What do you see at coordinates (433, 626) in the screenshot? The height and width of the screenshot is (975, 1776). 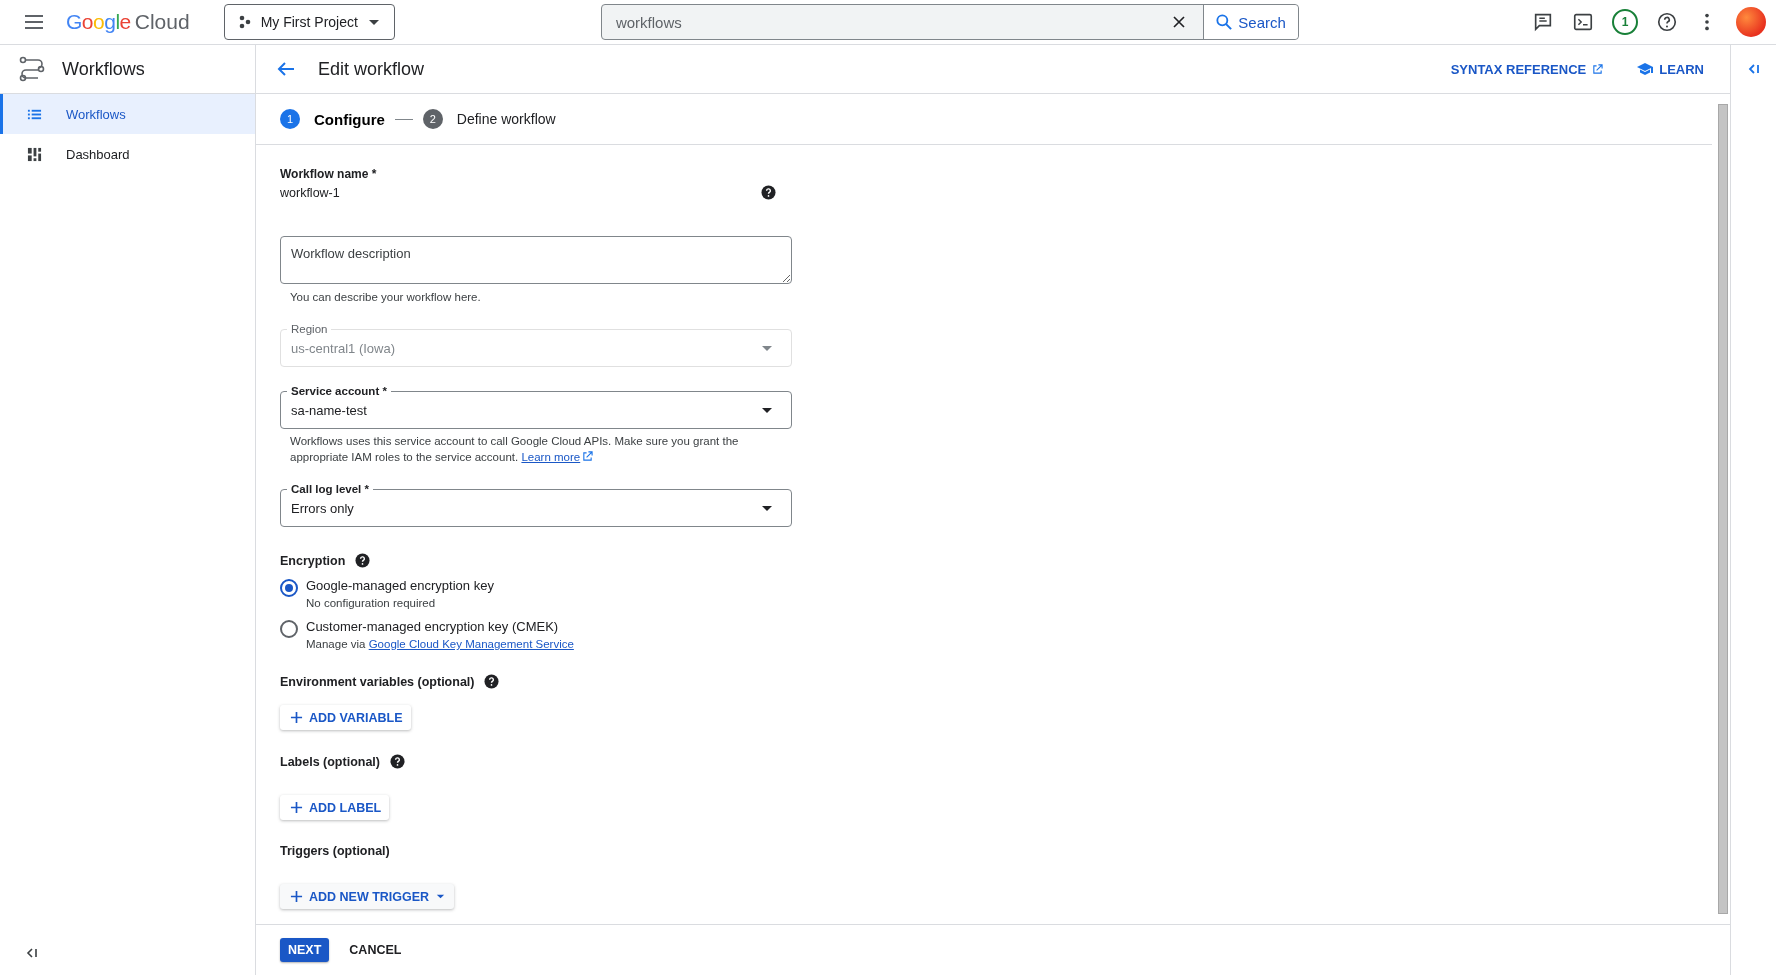 I see `radio-label: Customer-managed encryption key (CMEK)` at bounding box center [433, 626].